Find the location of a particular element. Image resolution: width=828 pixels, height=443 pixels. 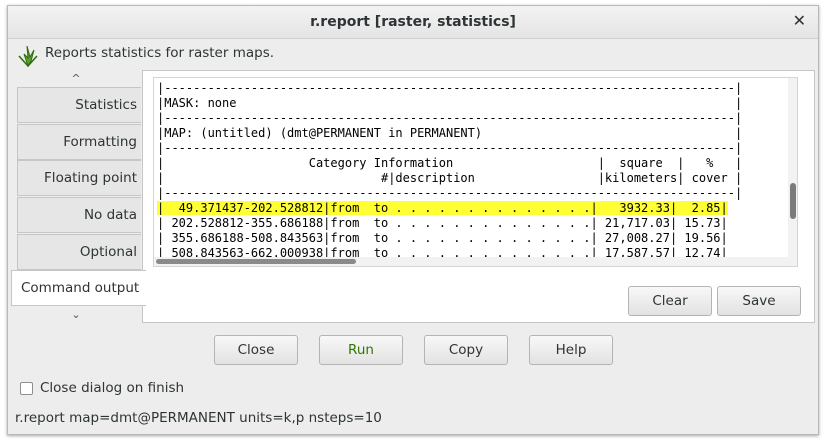

horizontal-scrollbar-thumb is located at coordinates (256, 261).